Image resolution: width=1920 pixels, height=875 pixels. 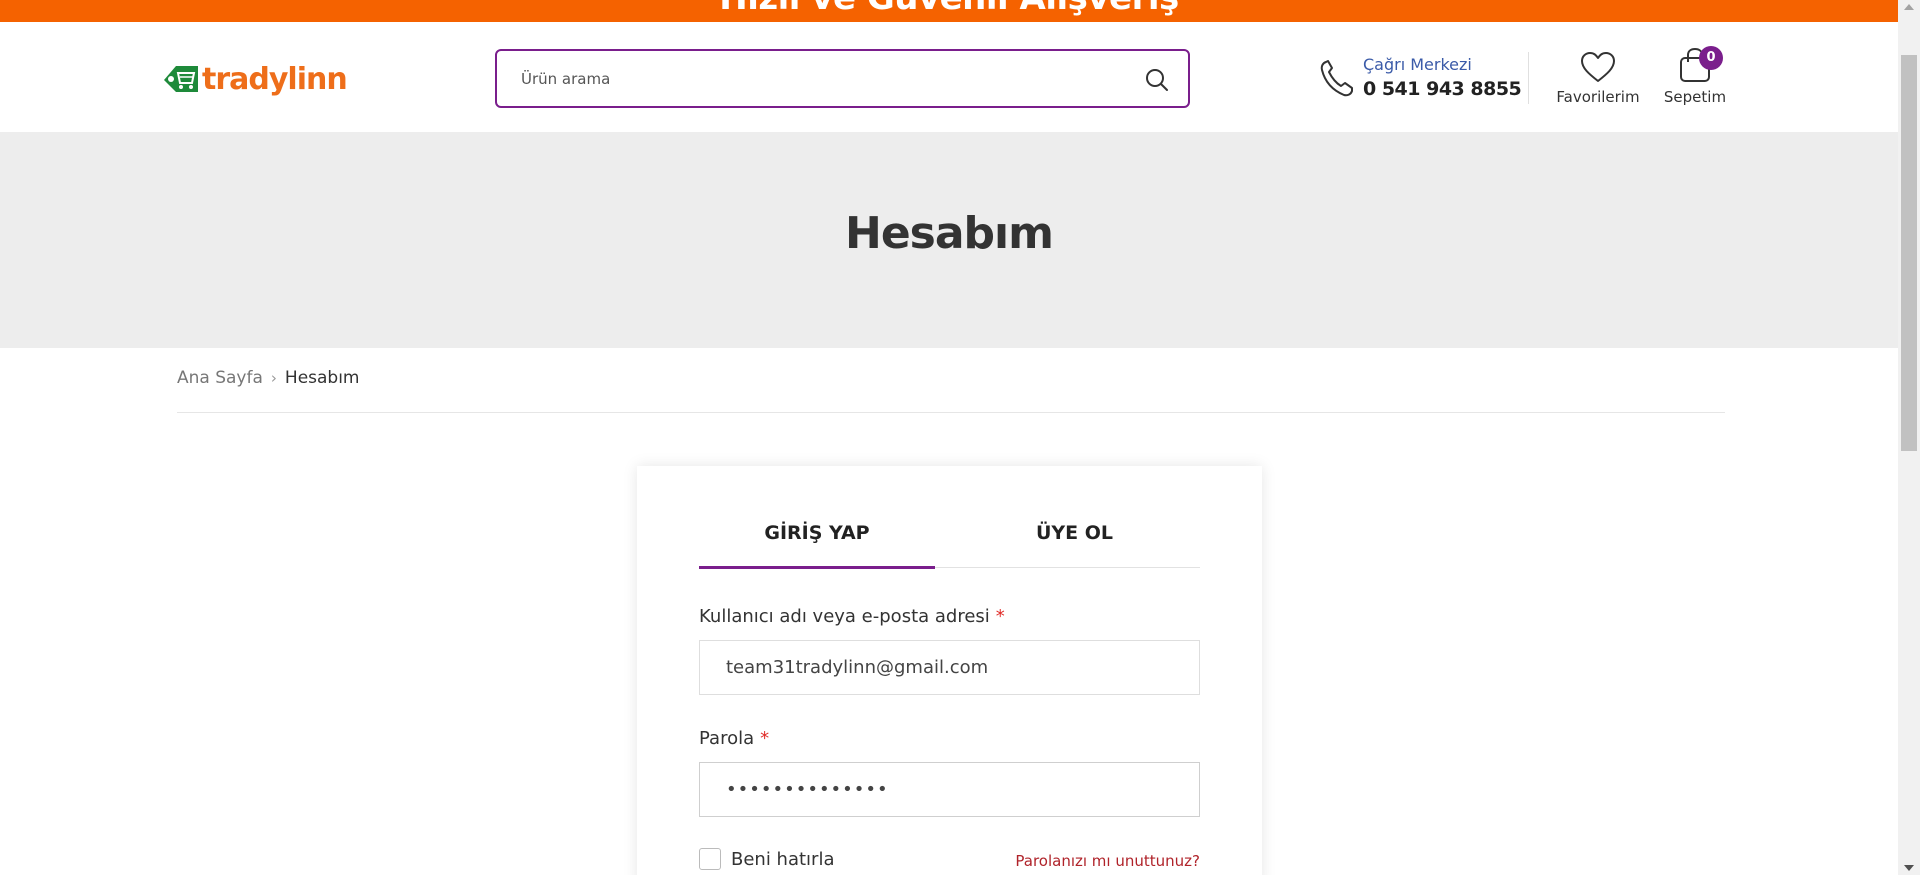 What do you see at coordinates (1528, 78) in the screenshot?
I see `header-divider` at bounding box center [1528, 78].